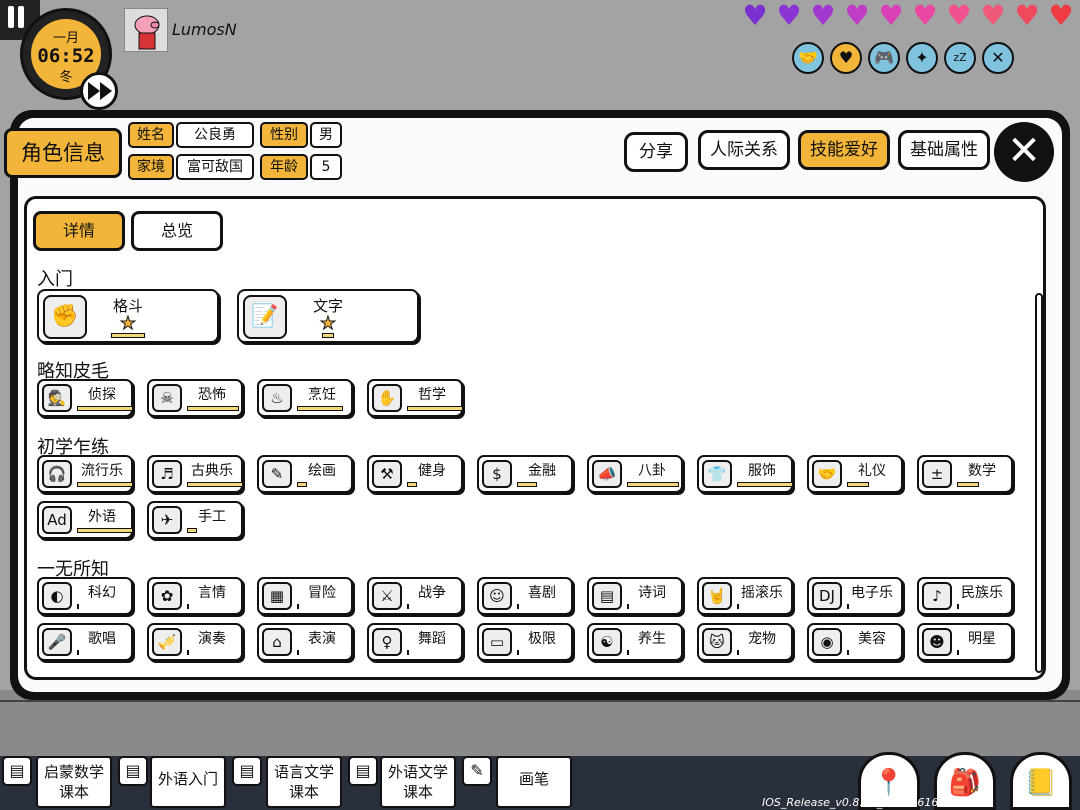 The width and height of the screenshot is (1080, 810). Describe the element at coordinates (965, 781) in the screenshot. I see `backpack-button: 🎒` at that location.